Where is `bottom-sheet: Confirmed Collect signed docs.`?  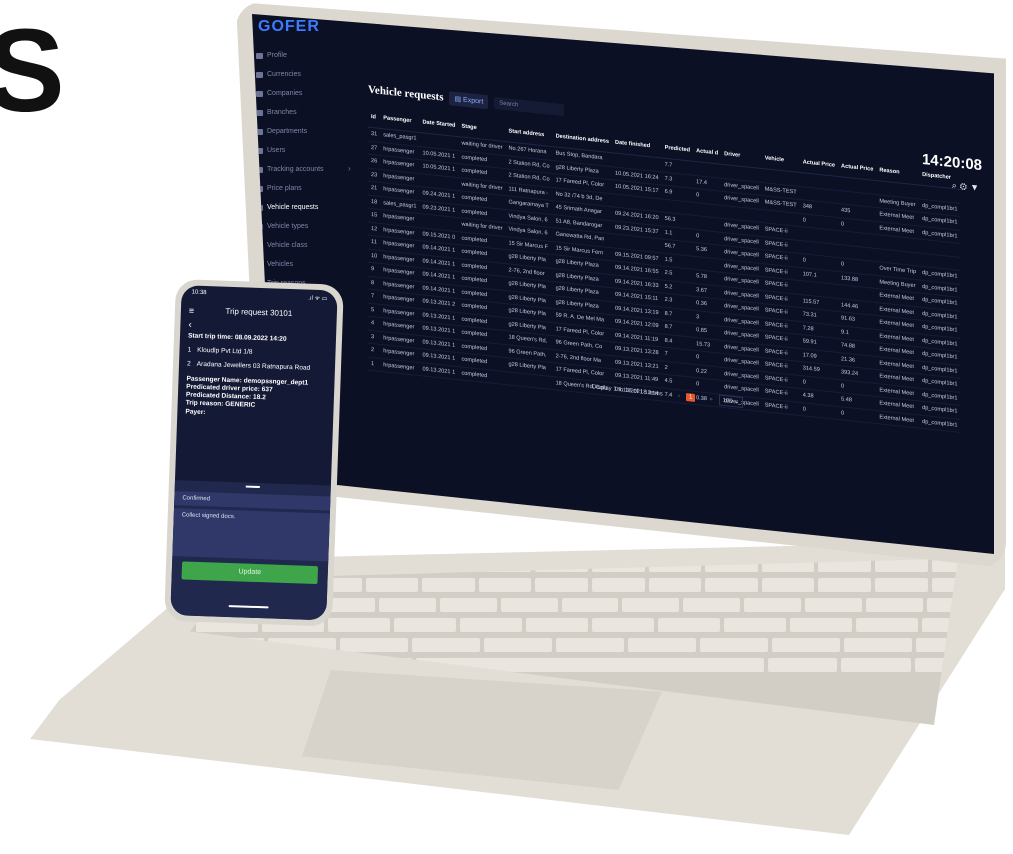 bottom-sheet: Confirmed Collect signed docs. is located at coordinates (250, 550).